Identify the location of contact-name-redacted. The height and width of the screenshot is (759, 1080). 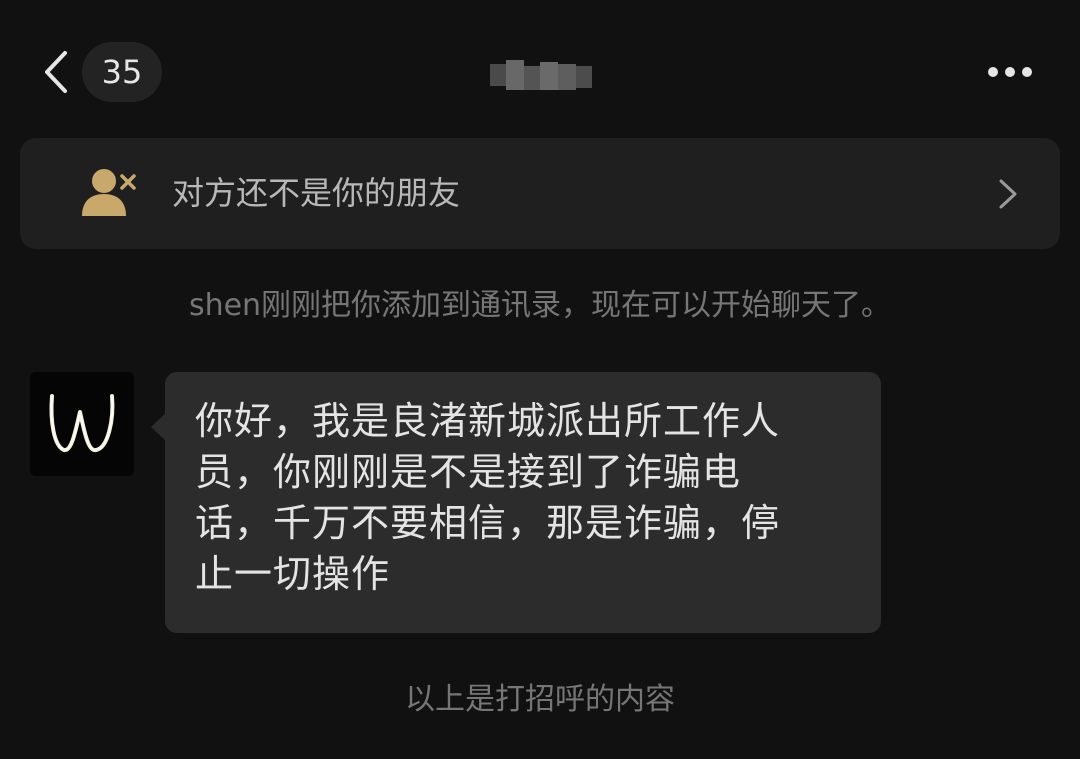
(542, 75).